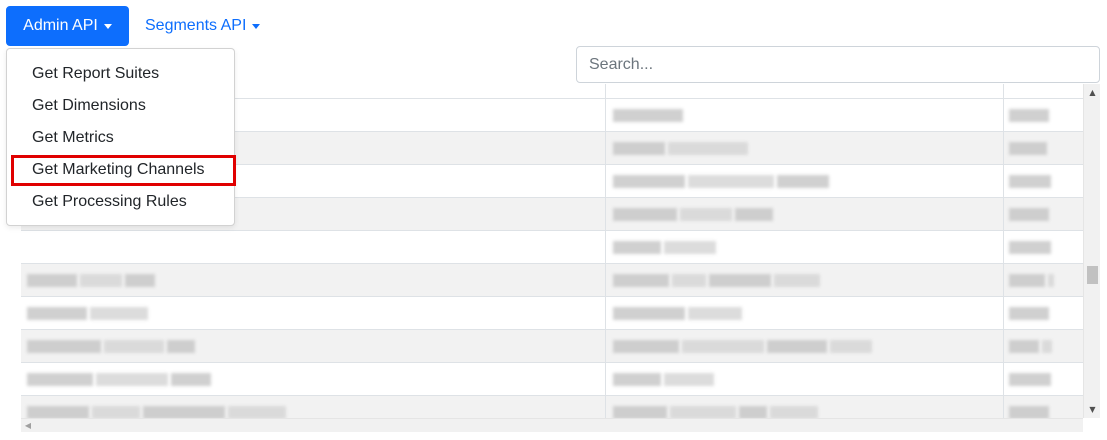 This screenshot has width=1107, height=440. I want to click on admin-api-dropdown-button: Admin API, so click(67, 26).